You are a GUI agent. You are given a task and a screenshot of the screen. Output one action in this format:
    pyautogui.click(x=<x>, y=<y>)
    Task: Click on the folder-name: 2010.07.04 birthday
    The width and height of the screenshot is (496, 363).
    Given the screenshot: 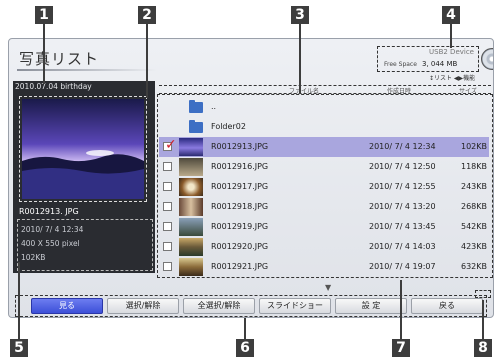 What is the action you would take?
    pyautogui.click(x=53, y=86)
    